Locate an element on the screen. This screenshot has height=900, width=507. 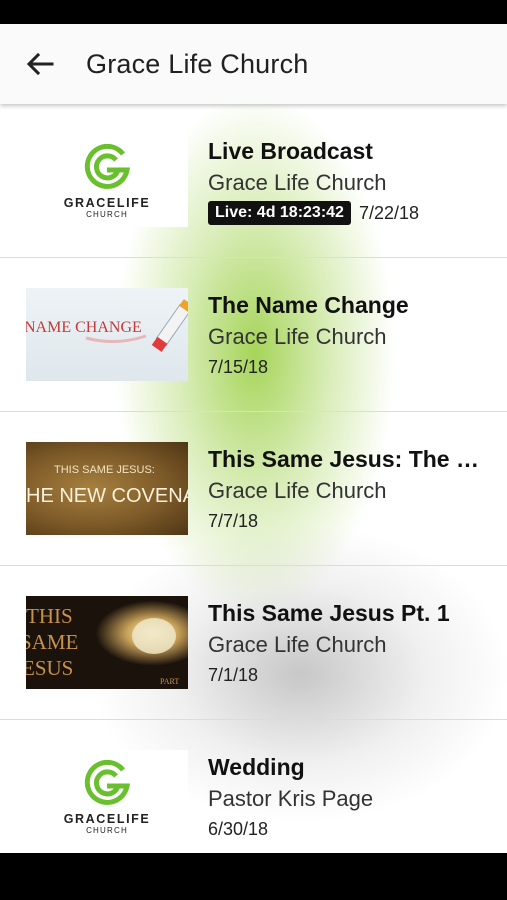
app-bar: Grace Life Church is located at coordinates (253, 64).